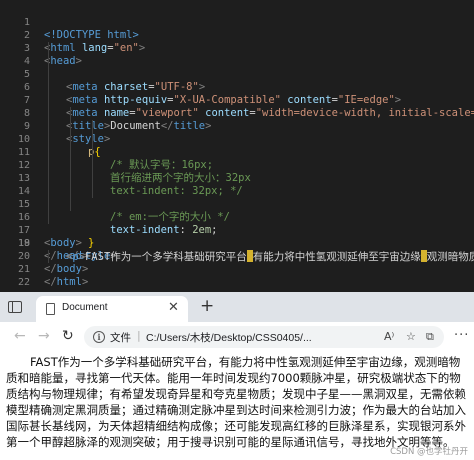 This screenshot has width=474, height=460. Describe the element at coordinates (237, 119) in the screenshot. I see `code-line-8: 8 <style>` at that location.